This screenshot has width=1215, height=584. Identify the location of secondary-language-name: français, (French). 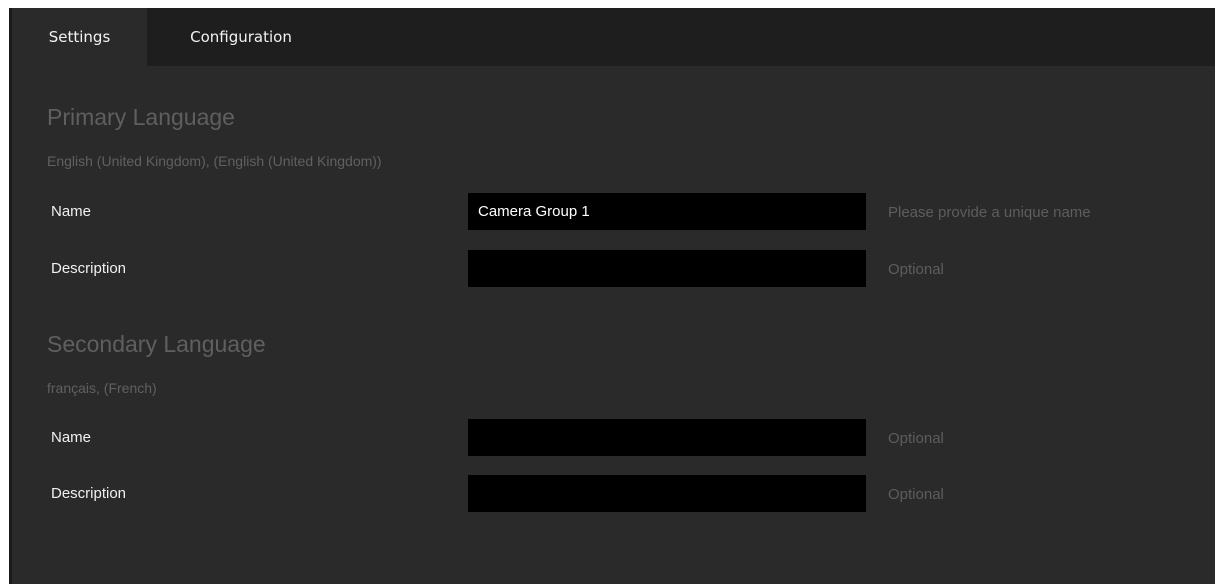
(102, 388).